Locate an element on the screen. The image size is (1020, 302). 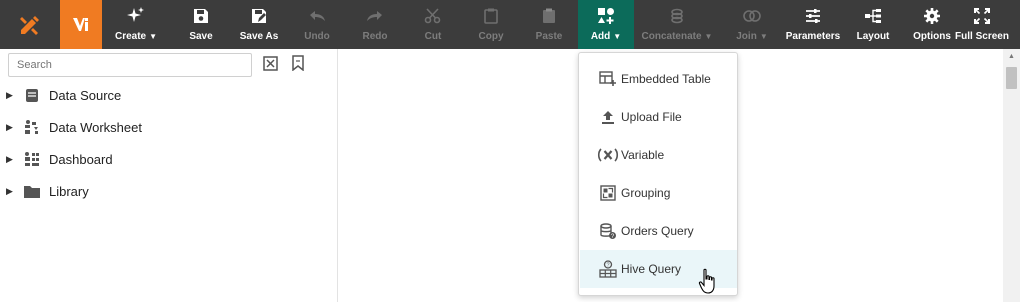
layout-button: Layout is located at coordinates (873, 24).